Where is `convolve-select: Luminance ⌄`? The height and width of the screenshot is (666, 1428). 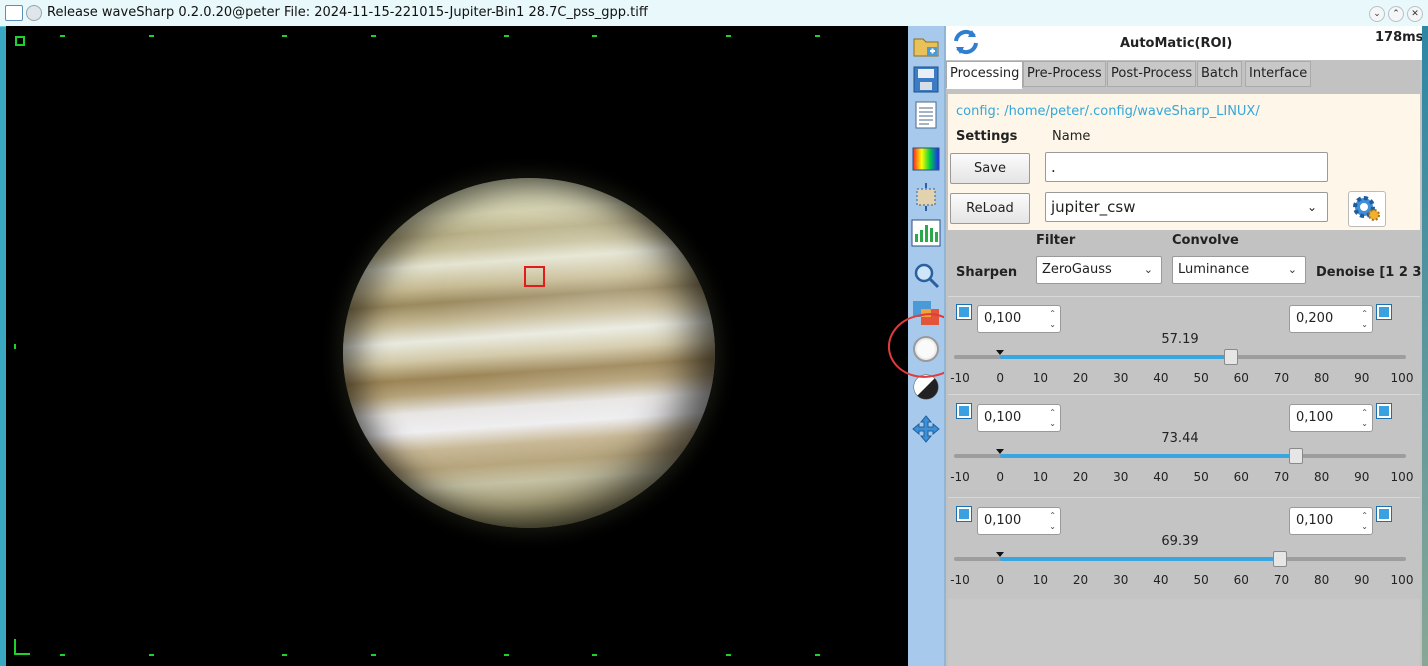 convolve-select: Luminance ⌄ is located at coordinates (1239, 270).